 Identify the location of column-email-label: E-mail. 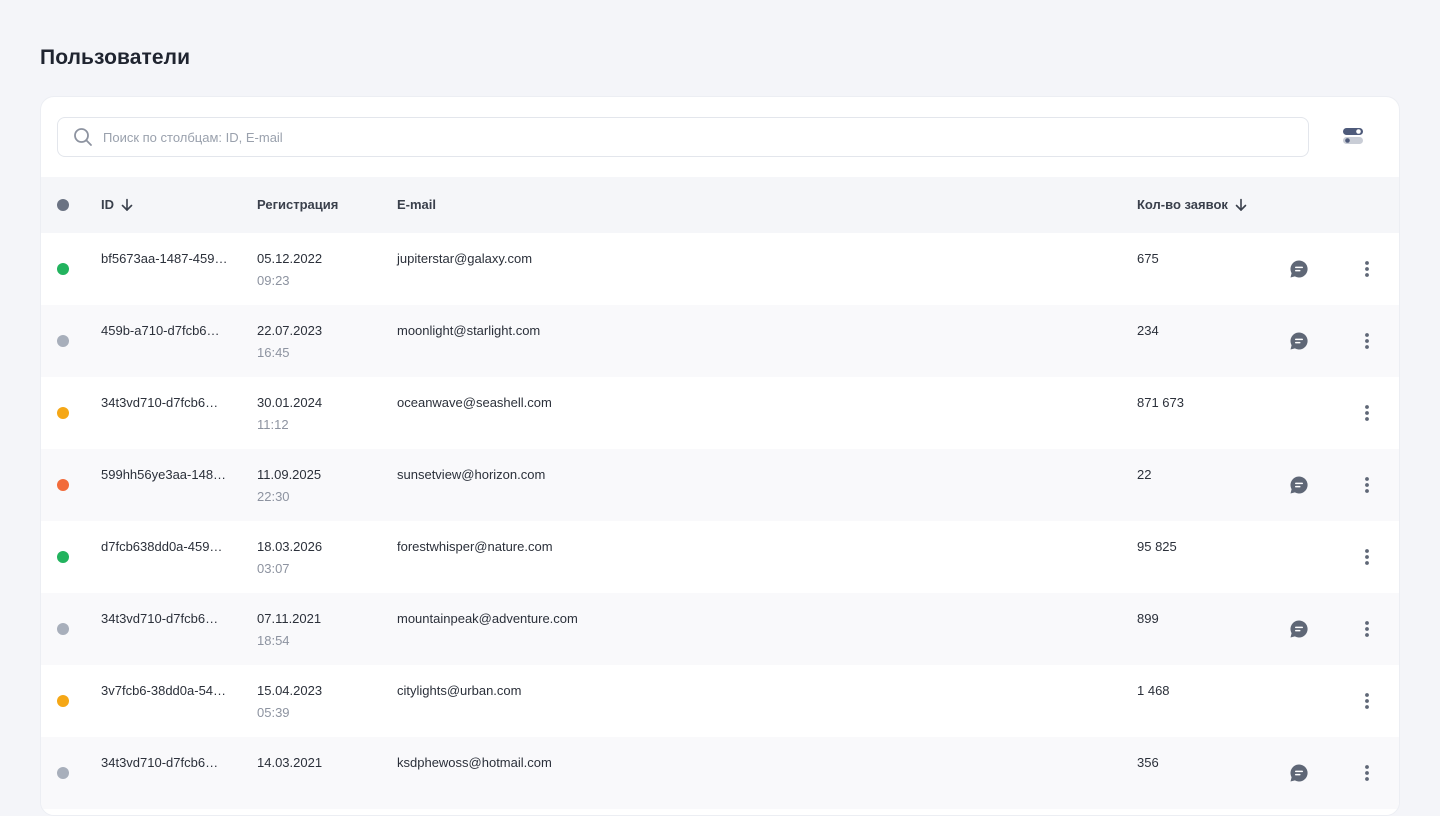
(417, 204).